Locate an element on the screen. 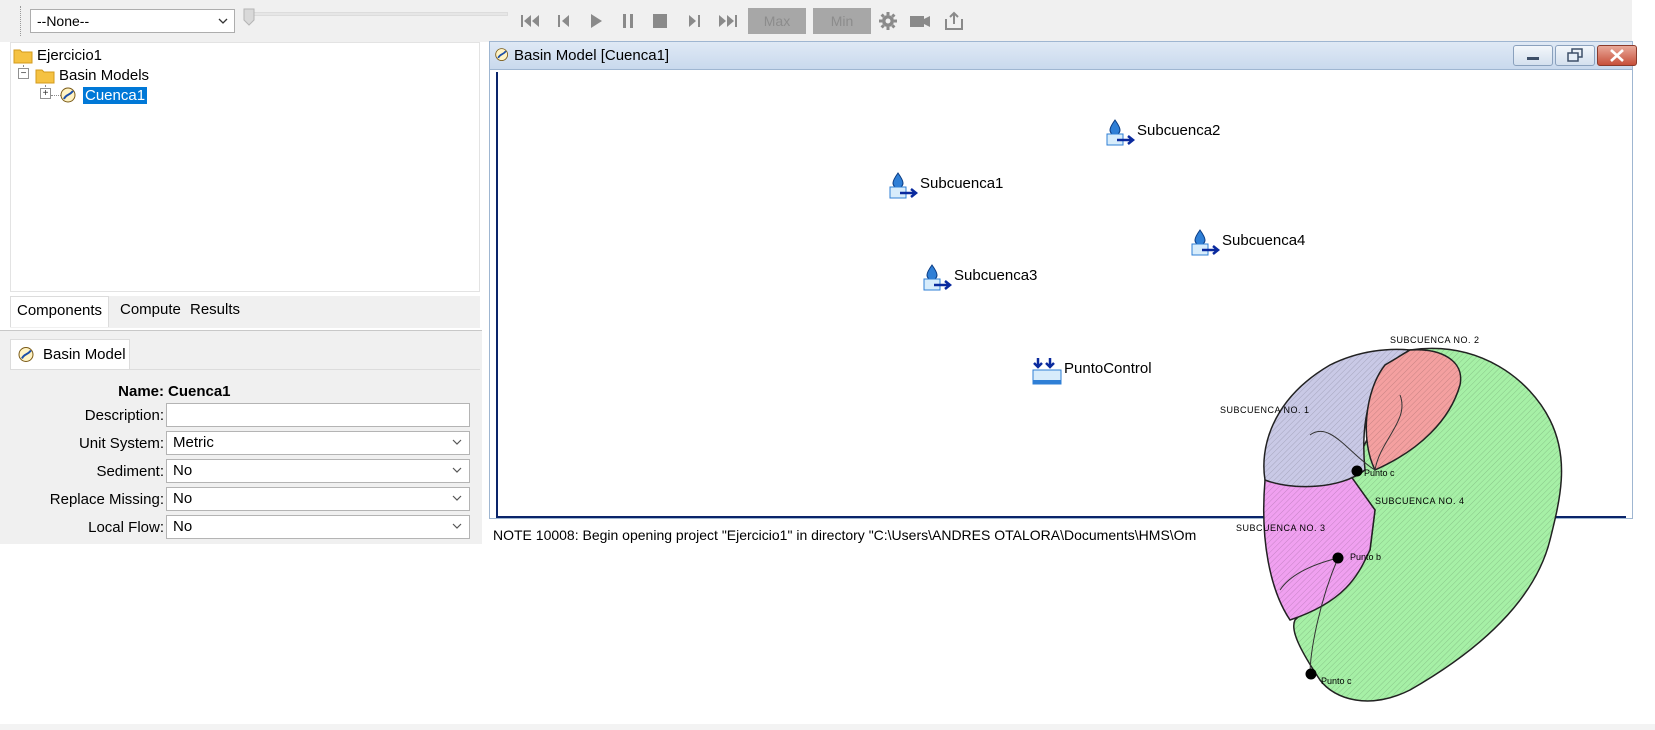 Image resolution: width=1655 pixels, height=730 pixels. window-title: Basin Model [Cuenca1] is located at coordinates (592, 55).